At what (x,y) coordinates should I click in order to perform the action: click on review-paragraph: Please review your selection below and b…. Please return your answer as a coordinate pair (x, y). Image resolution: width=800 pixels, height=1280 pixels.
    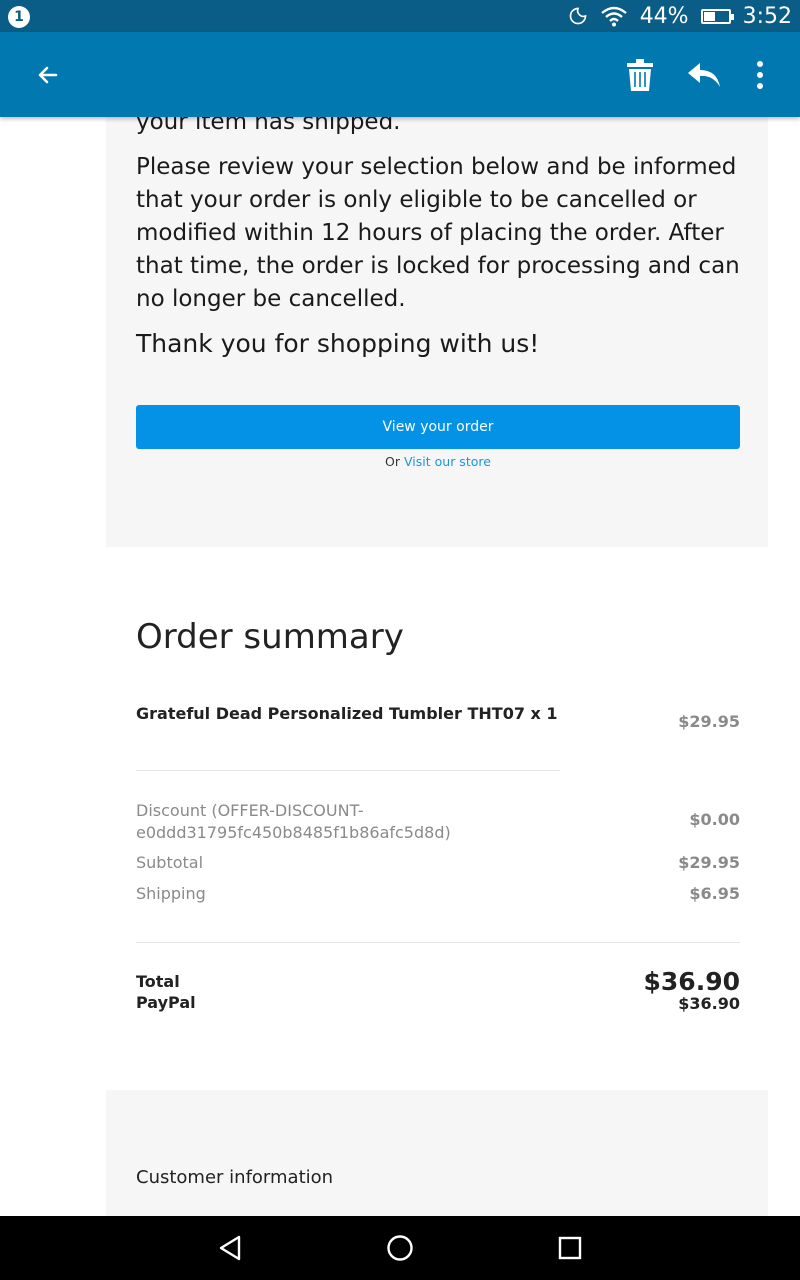
    Looking at the image, I should click on (438, 233).